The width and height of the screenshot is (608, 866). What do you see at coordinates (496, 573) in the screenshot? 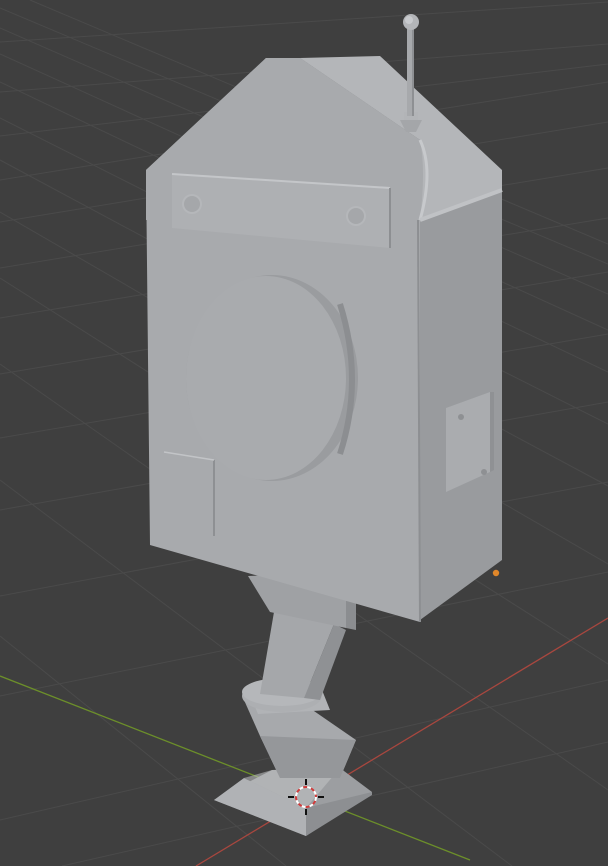
I see `origin-marker-icon` at bounding box center [496, 573].